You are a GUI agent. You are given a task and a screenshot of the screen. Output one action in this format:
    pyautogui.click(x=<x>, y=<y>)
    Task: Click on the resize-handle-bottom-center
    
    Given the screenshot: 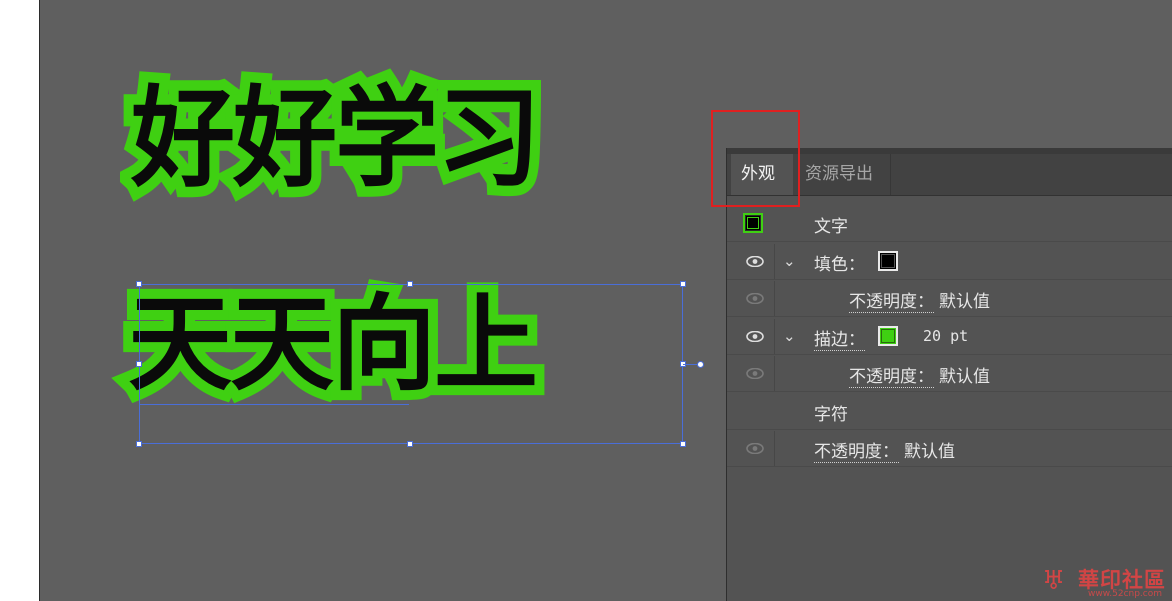 What is the action you would take?
    pyautogui.click(x=410, y=444)
    